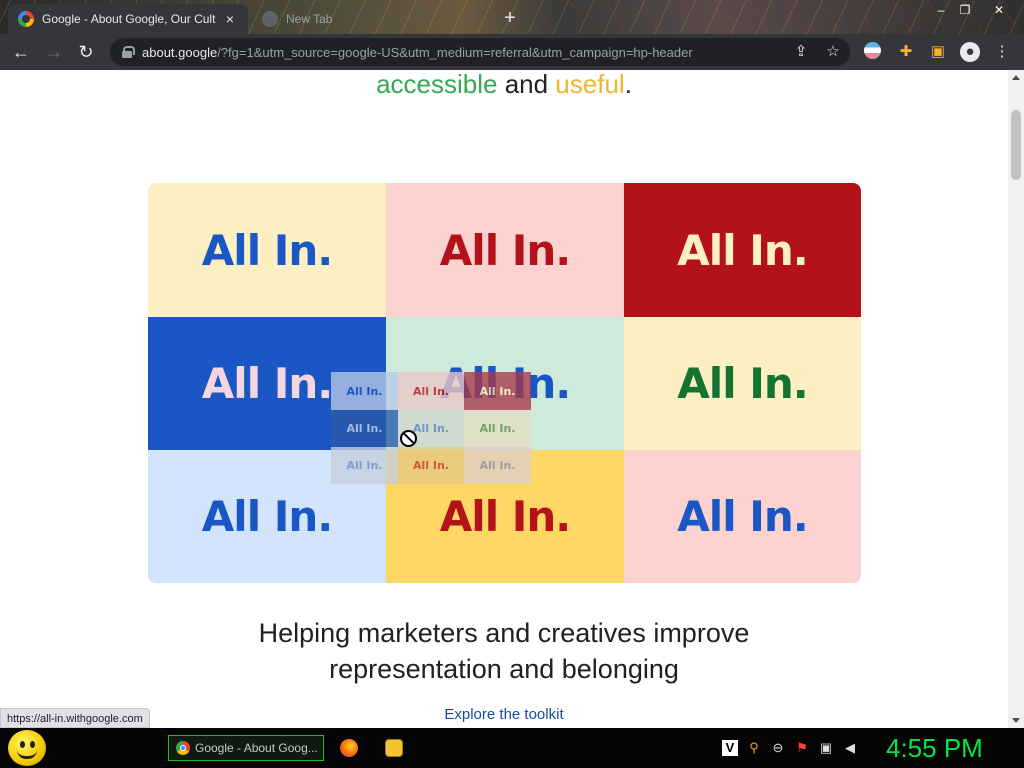  What do you see at coordinates (826, 748) in the screenshot?
I see `network-icon: ▣` at bounding box center [826, 748].